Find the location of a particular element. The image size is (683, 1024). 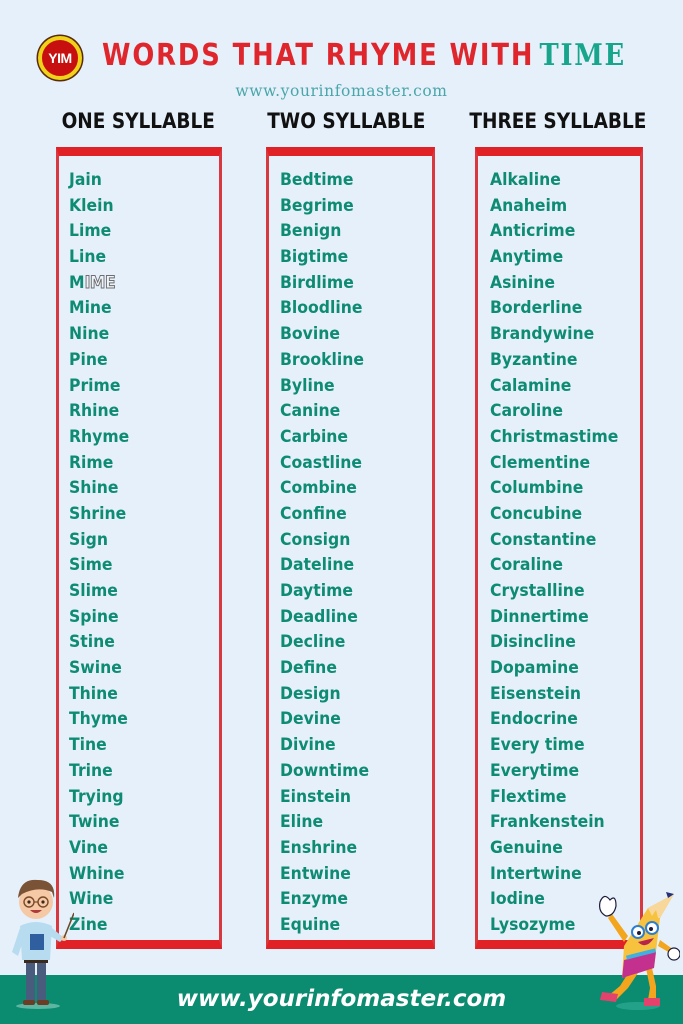

word-item: Everytime is located at coordinates (535, 770).